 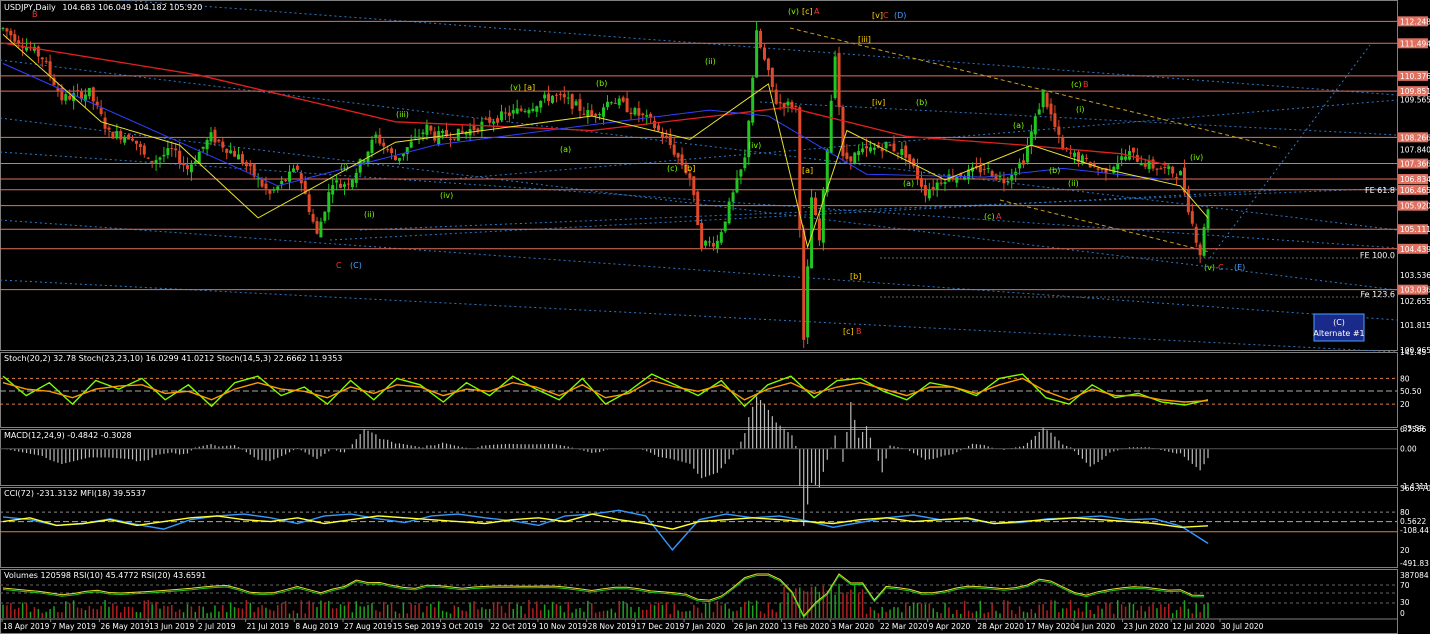 I want to click on x-axis-label: 28 Nov 2019, so click(x=612, y=626).